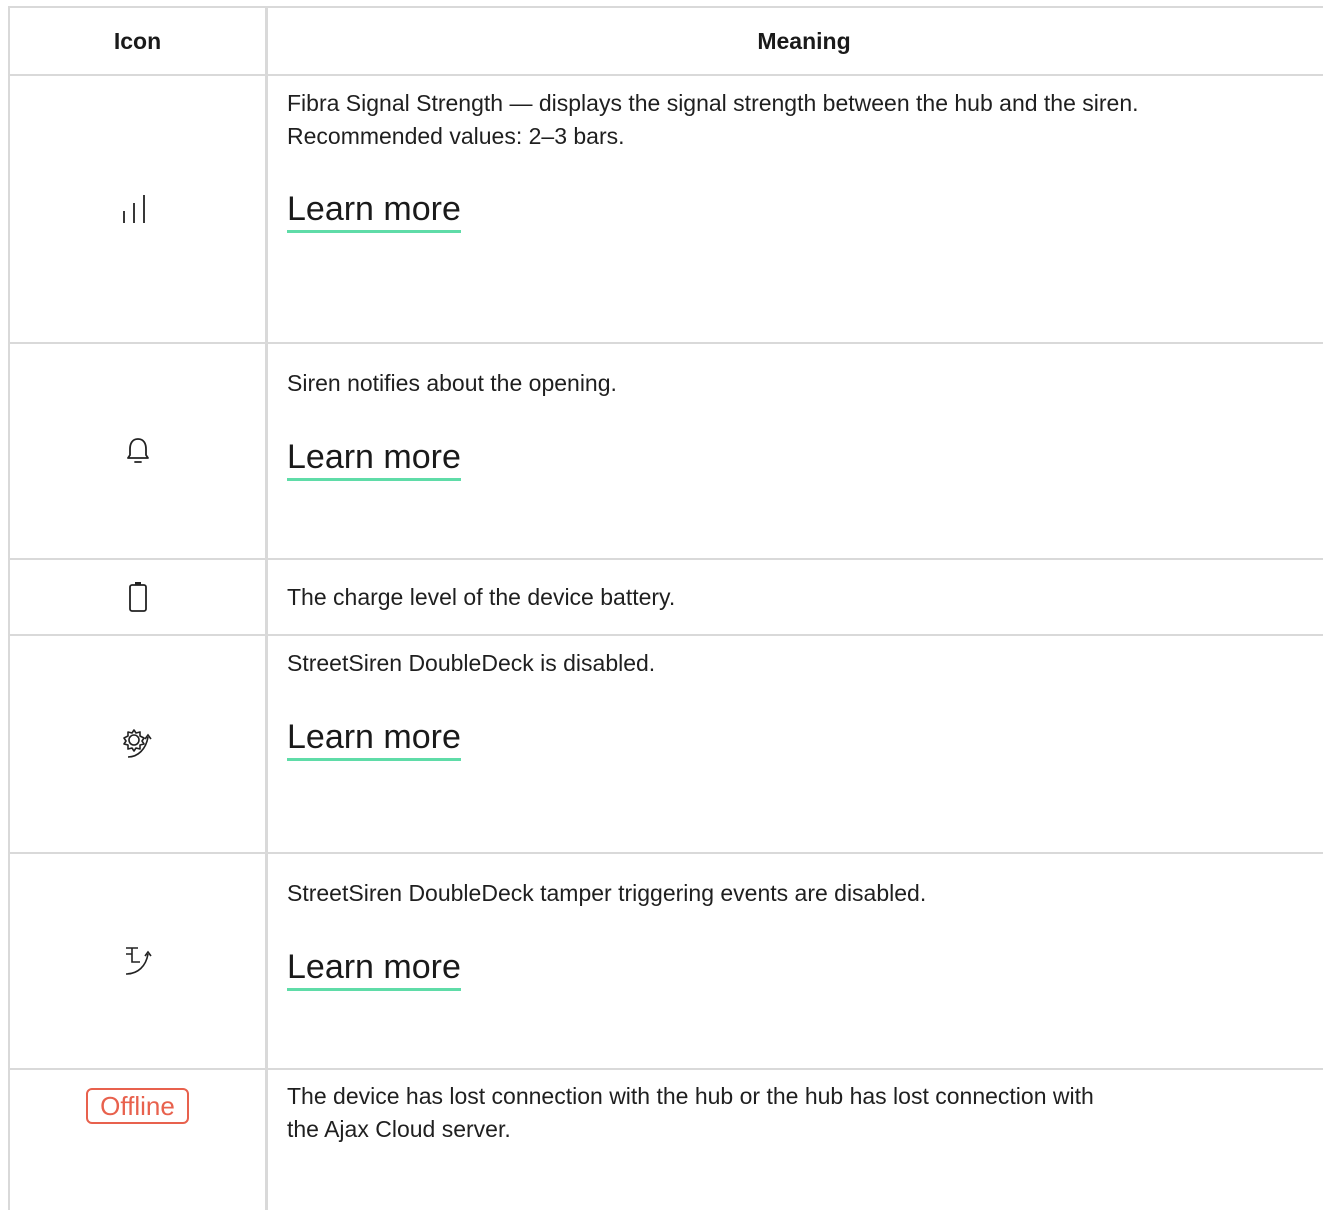  I want to click on table-header-row: Icon Meaning, so click(666, 42).